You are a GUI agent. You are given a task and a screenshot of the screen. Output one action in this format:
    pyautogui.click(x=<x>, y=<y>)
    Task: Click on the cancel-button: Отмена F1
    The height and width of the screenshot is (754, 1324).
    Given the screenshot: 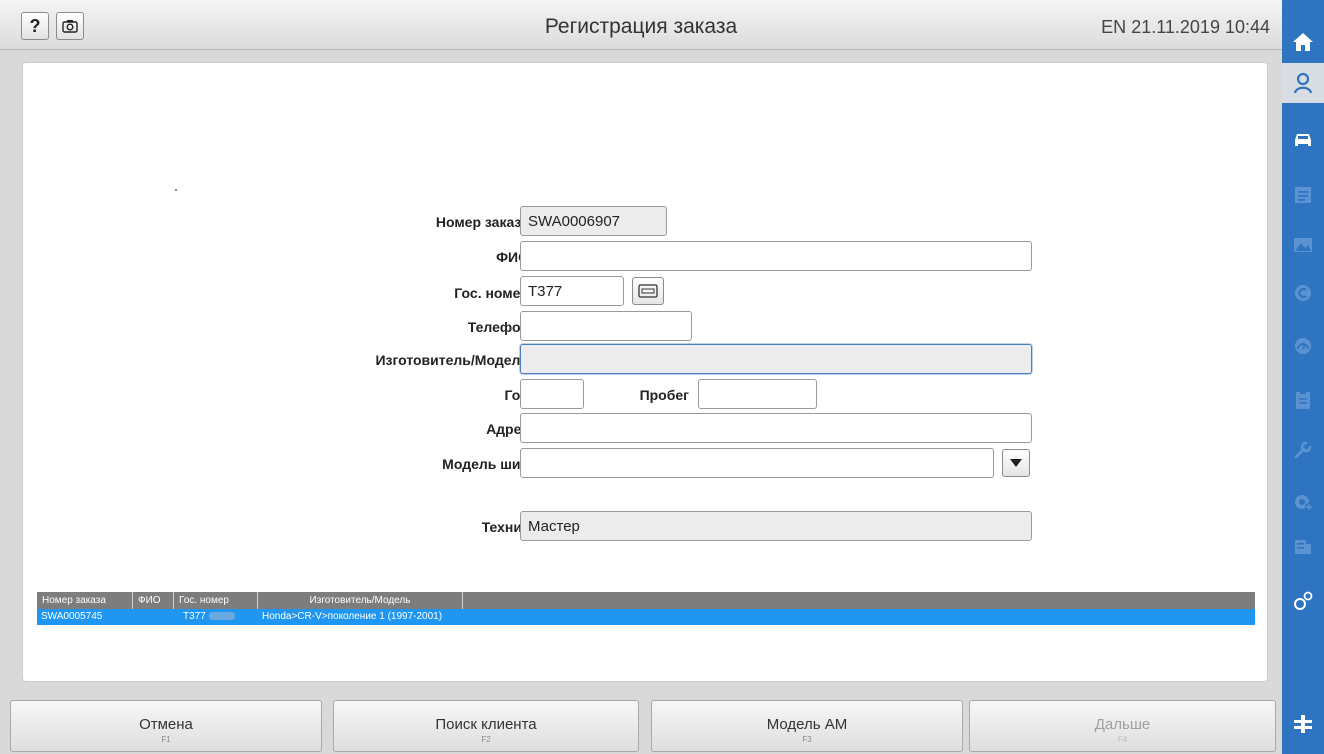 What is the action you would take?
    pyautogui.click(x=166, y=726)
    